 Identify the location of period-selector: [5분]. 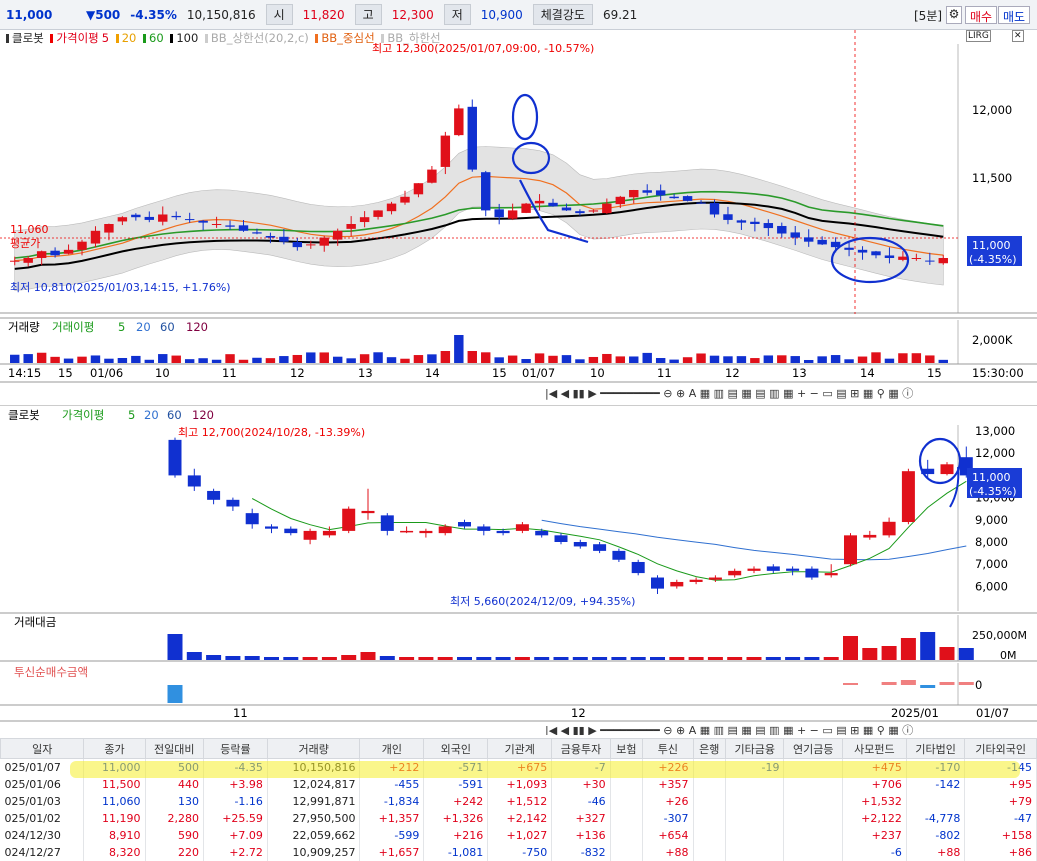
(928, 15).